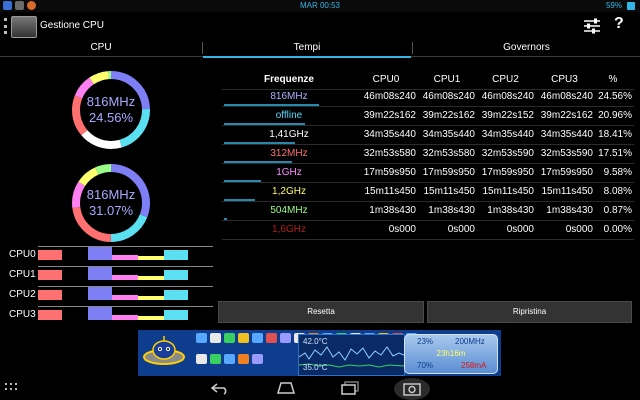  Describe the element at coordinates (288, 79) in the screenshot. I see `column-header: Frequenze` at that location.